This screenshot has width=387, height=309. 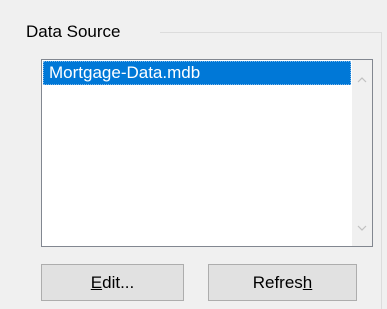 What do you see at coordinates (381, 170) in the screenshot?
I see `group-border-right` at bounding box center [381, 170].